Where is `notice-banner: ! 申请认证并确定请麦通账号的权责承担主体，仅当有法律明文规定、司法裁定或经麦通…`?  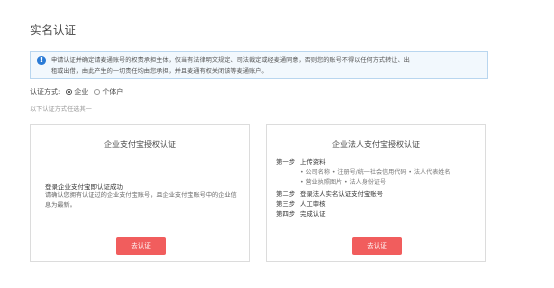
notice-banner: ! 申请认证并确定请麦通账号的权责承担主体，仅当有法律明文规定、司法裁定或经麦通… is located at coordinates (259, 65).